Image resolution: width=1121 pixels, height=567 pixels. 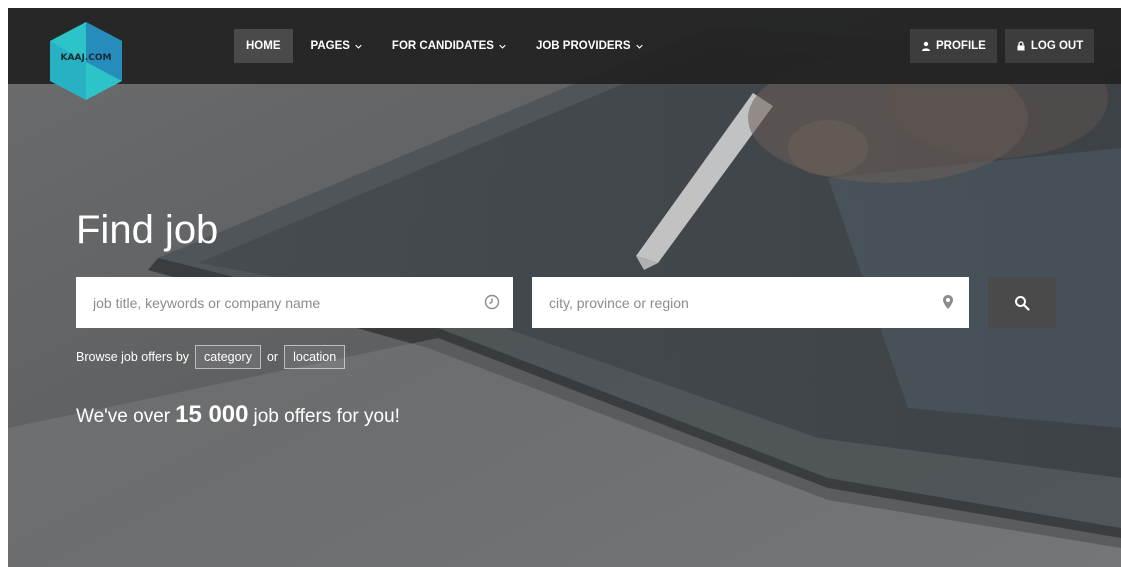 I want to click on profile-button: PROFILE, so click(x=953, y=46).